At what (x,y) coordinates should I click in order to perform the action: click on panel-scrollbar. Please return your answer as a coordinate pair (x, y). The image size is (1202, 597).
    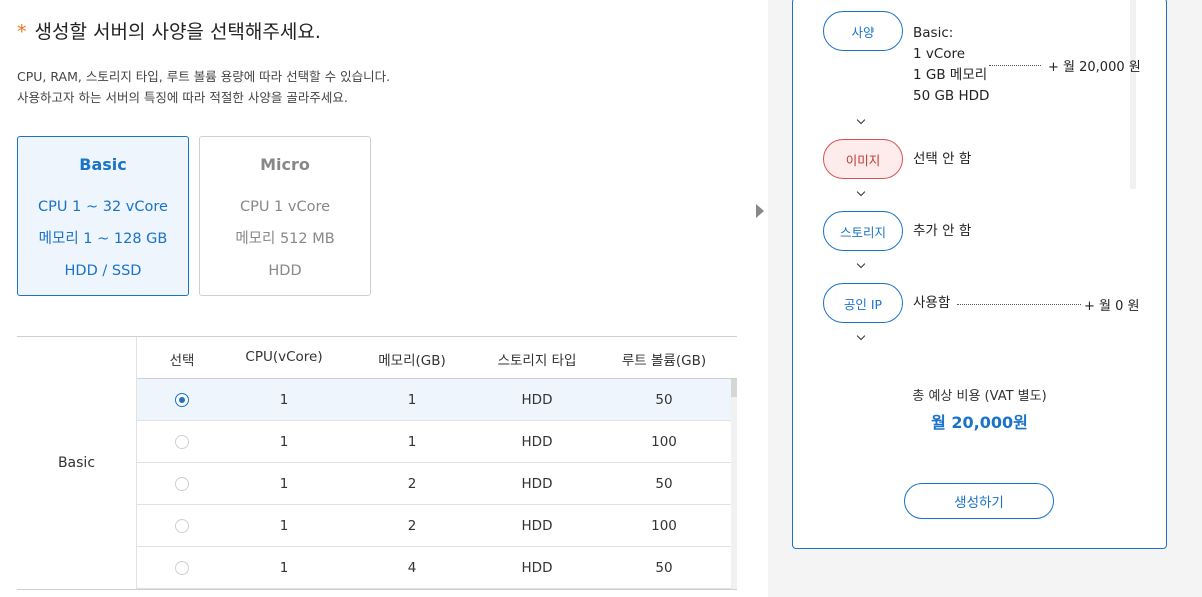
    Looking at the image, I should click on (1133, 94).